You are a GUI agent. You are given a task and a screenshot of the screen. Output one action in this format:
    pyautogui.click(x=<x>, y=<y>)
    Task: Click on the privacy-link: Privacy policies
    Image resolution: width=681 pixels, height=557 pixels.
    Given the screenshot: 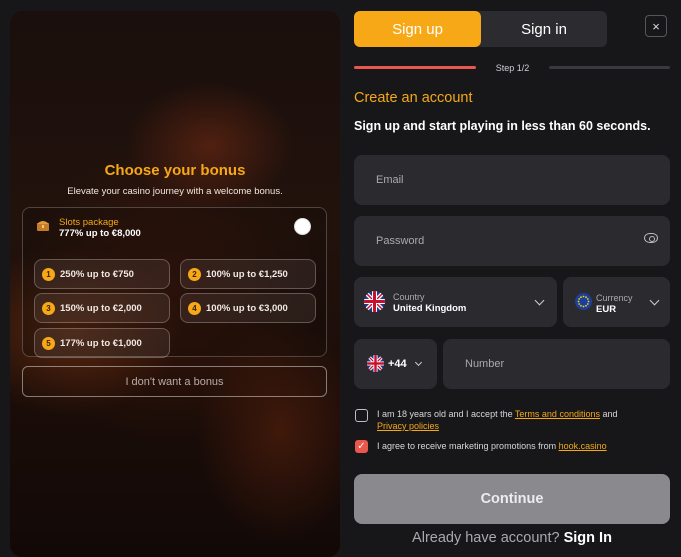 What is the action you would take?
    pyautogui.click(x=408, y=426)
    